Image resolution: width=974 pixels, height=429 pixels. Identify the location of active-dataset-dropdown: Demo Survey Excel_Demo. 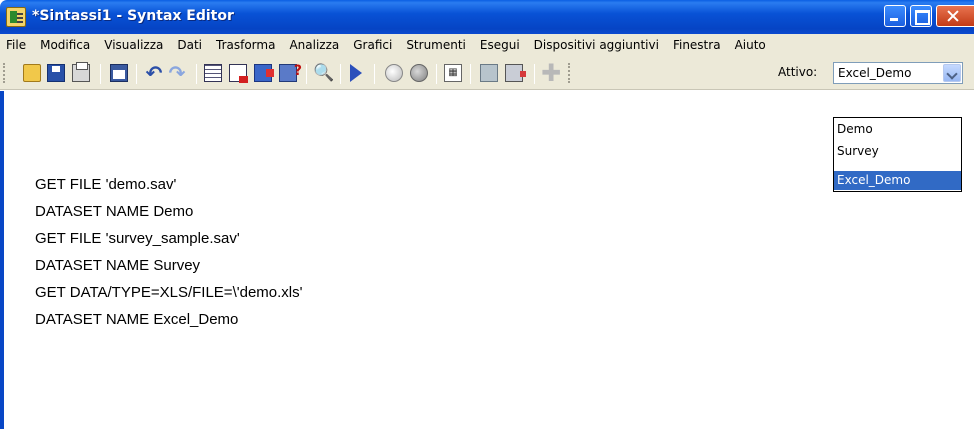
(897, 154).